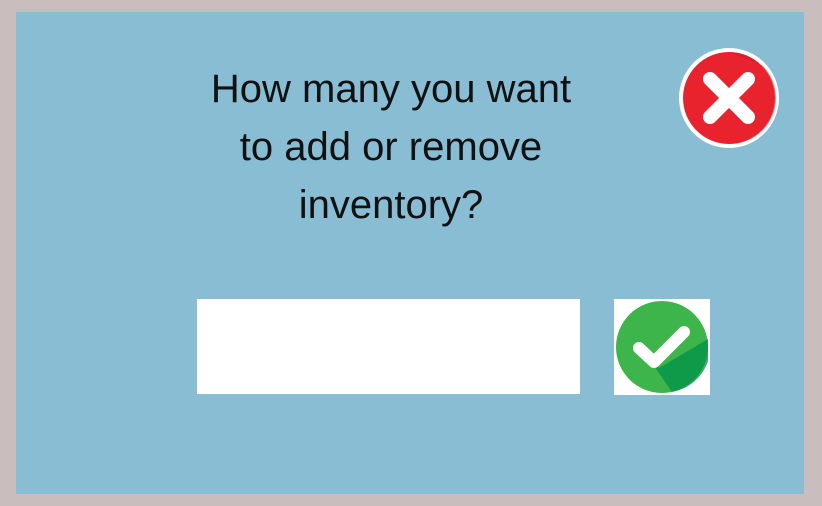  I want to click on confirm-button, so click(662, 347).